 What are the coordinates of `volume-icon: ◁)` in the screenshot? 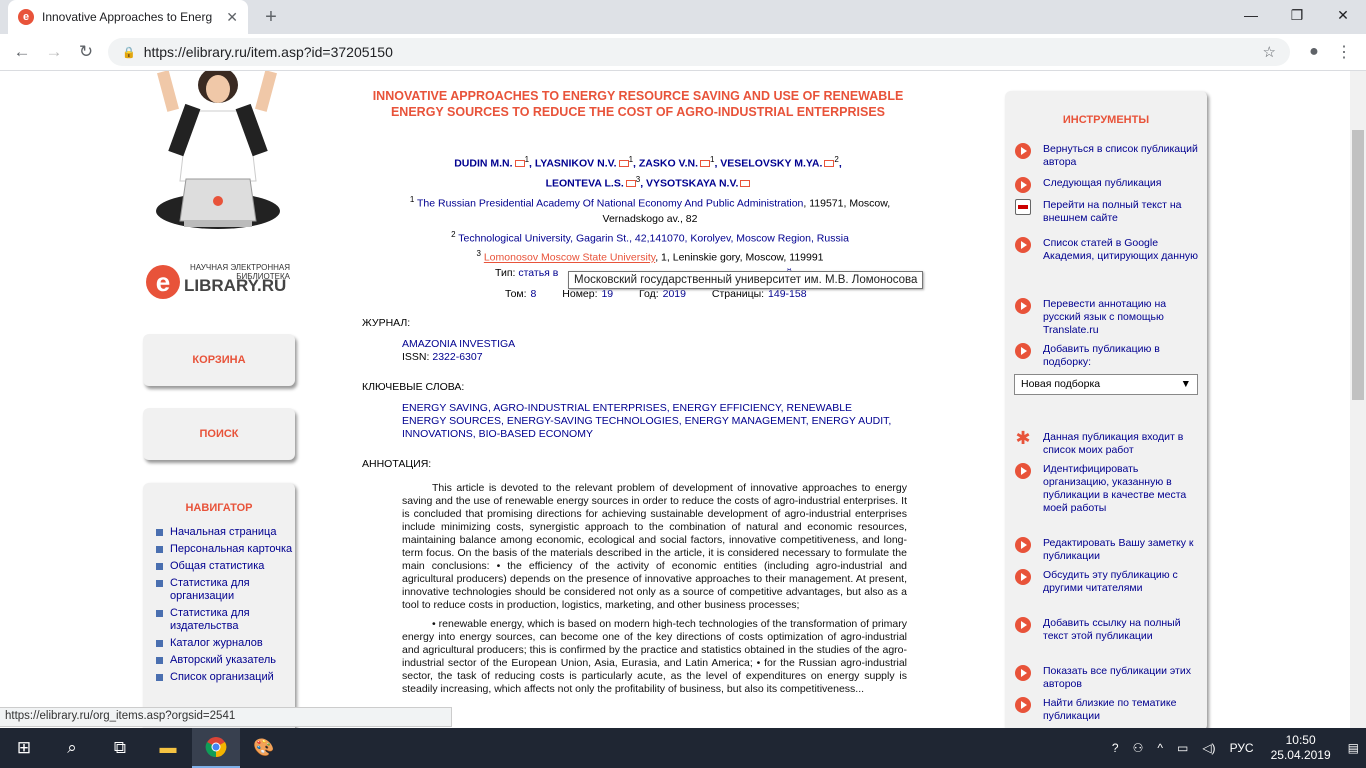 It's located at (1208, 748).